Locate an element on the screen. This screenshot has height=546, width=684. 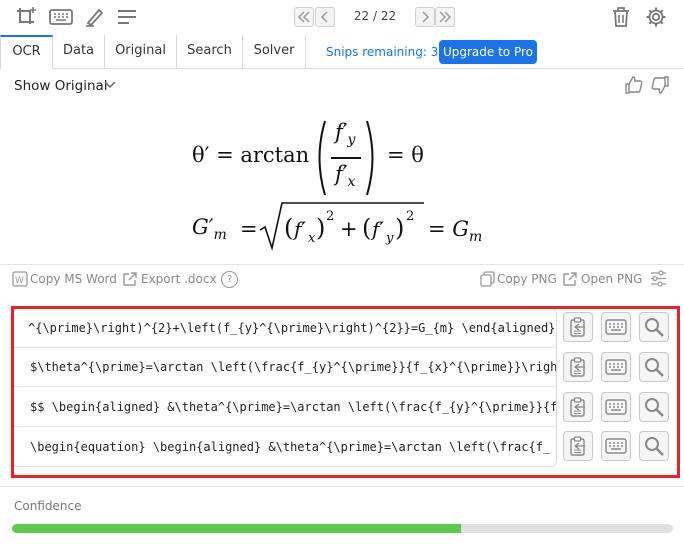
help-icon: ? is located at coordinates (229, 279).